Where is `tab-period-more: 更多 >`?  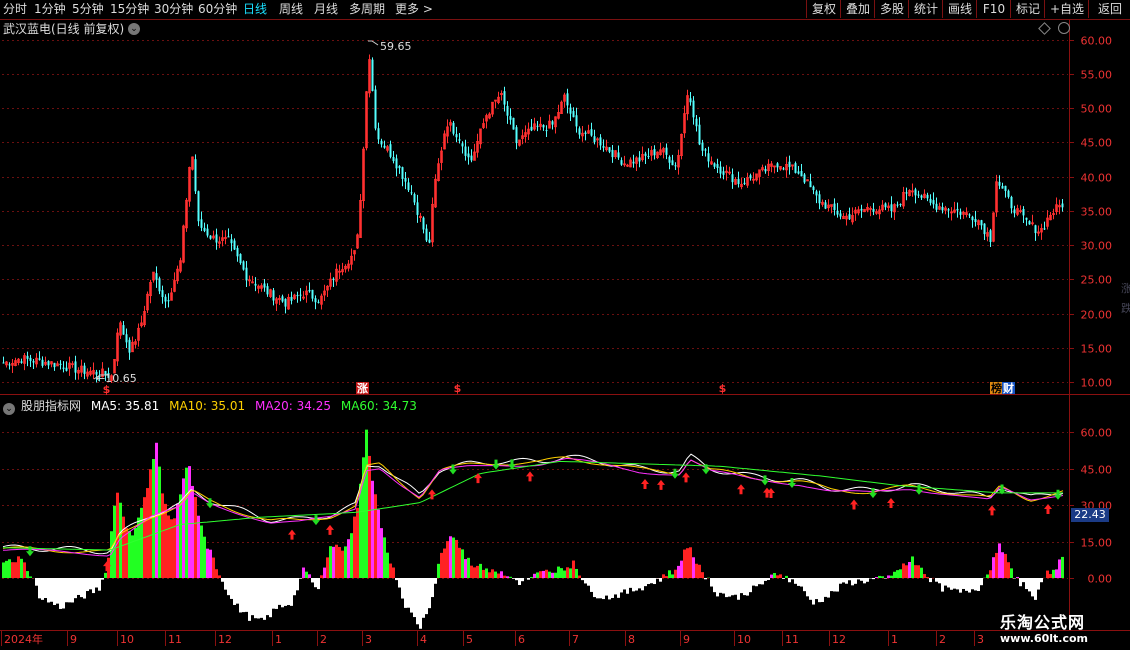 tab-period-more: 更多 > is located at coordinates (414, 9).